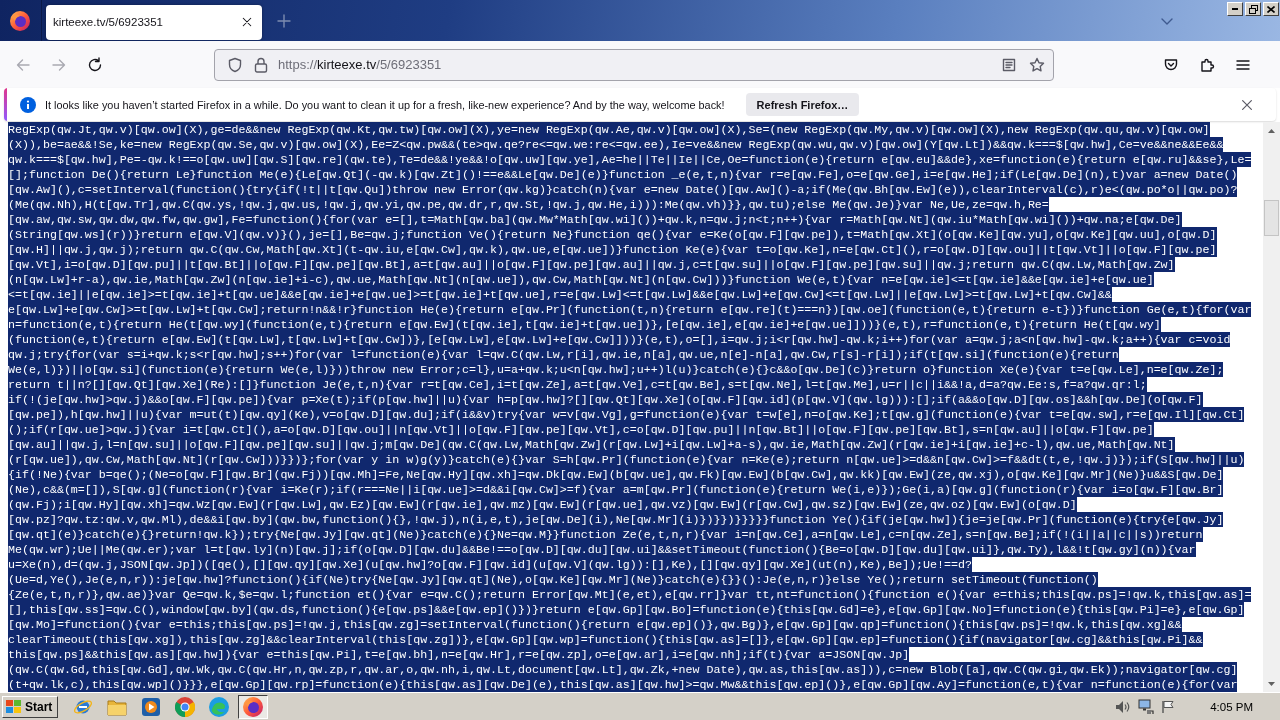 The width and height of the screenshot is (1280, 720). What do you see at coordinates (30, 706) in the screenshot?
I see `start-button: Start` at bounding box center [30, 706].